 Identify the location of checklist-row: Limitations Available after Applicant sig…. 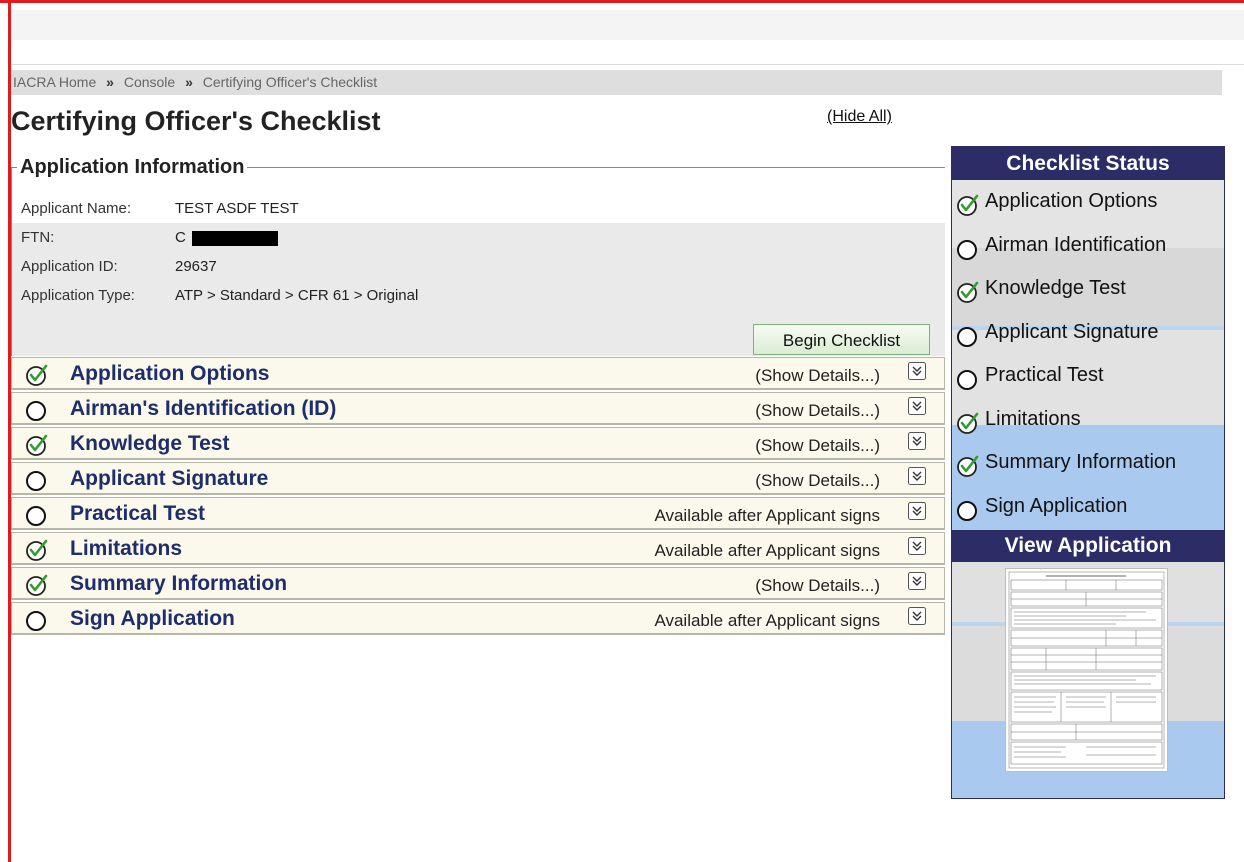
(478, 548).